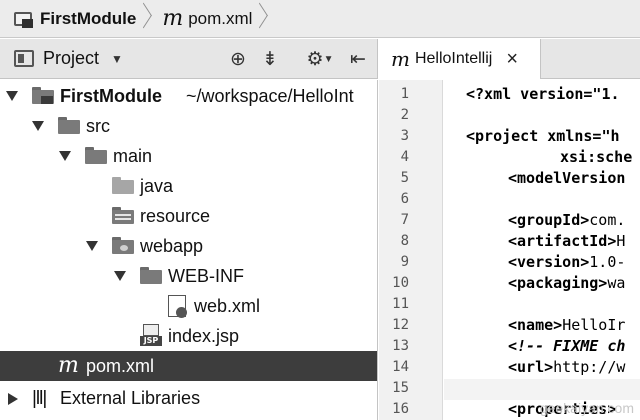 This screenshot has width=640, height=420. I want to click on xml-value: HelloIr, so click(594, 325).